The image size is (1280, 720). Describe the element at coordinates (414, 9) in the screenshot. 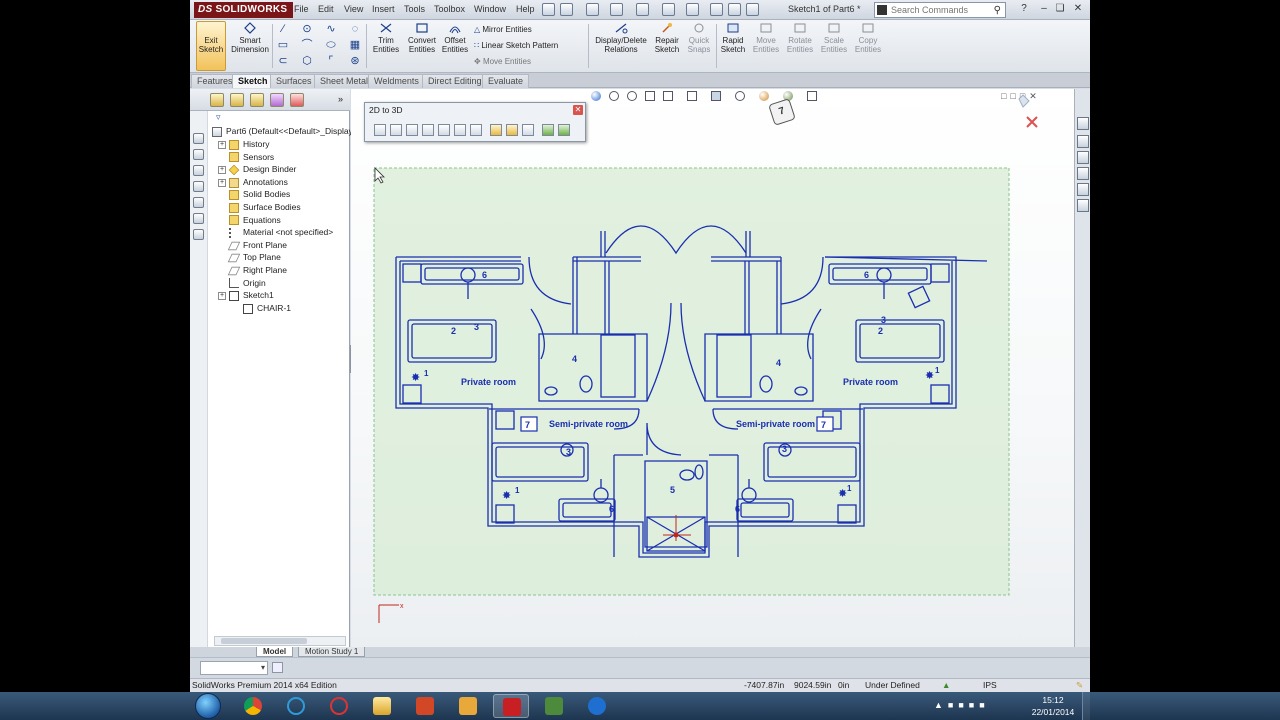

I see `menu-tools: Tools` at that location.